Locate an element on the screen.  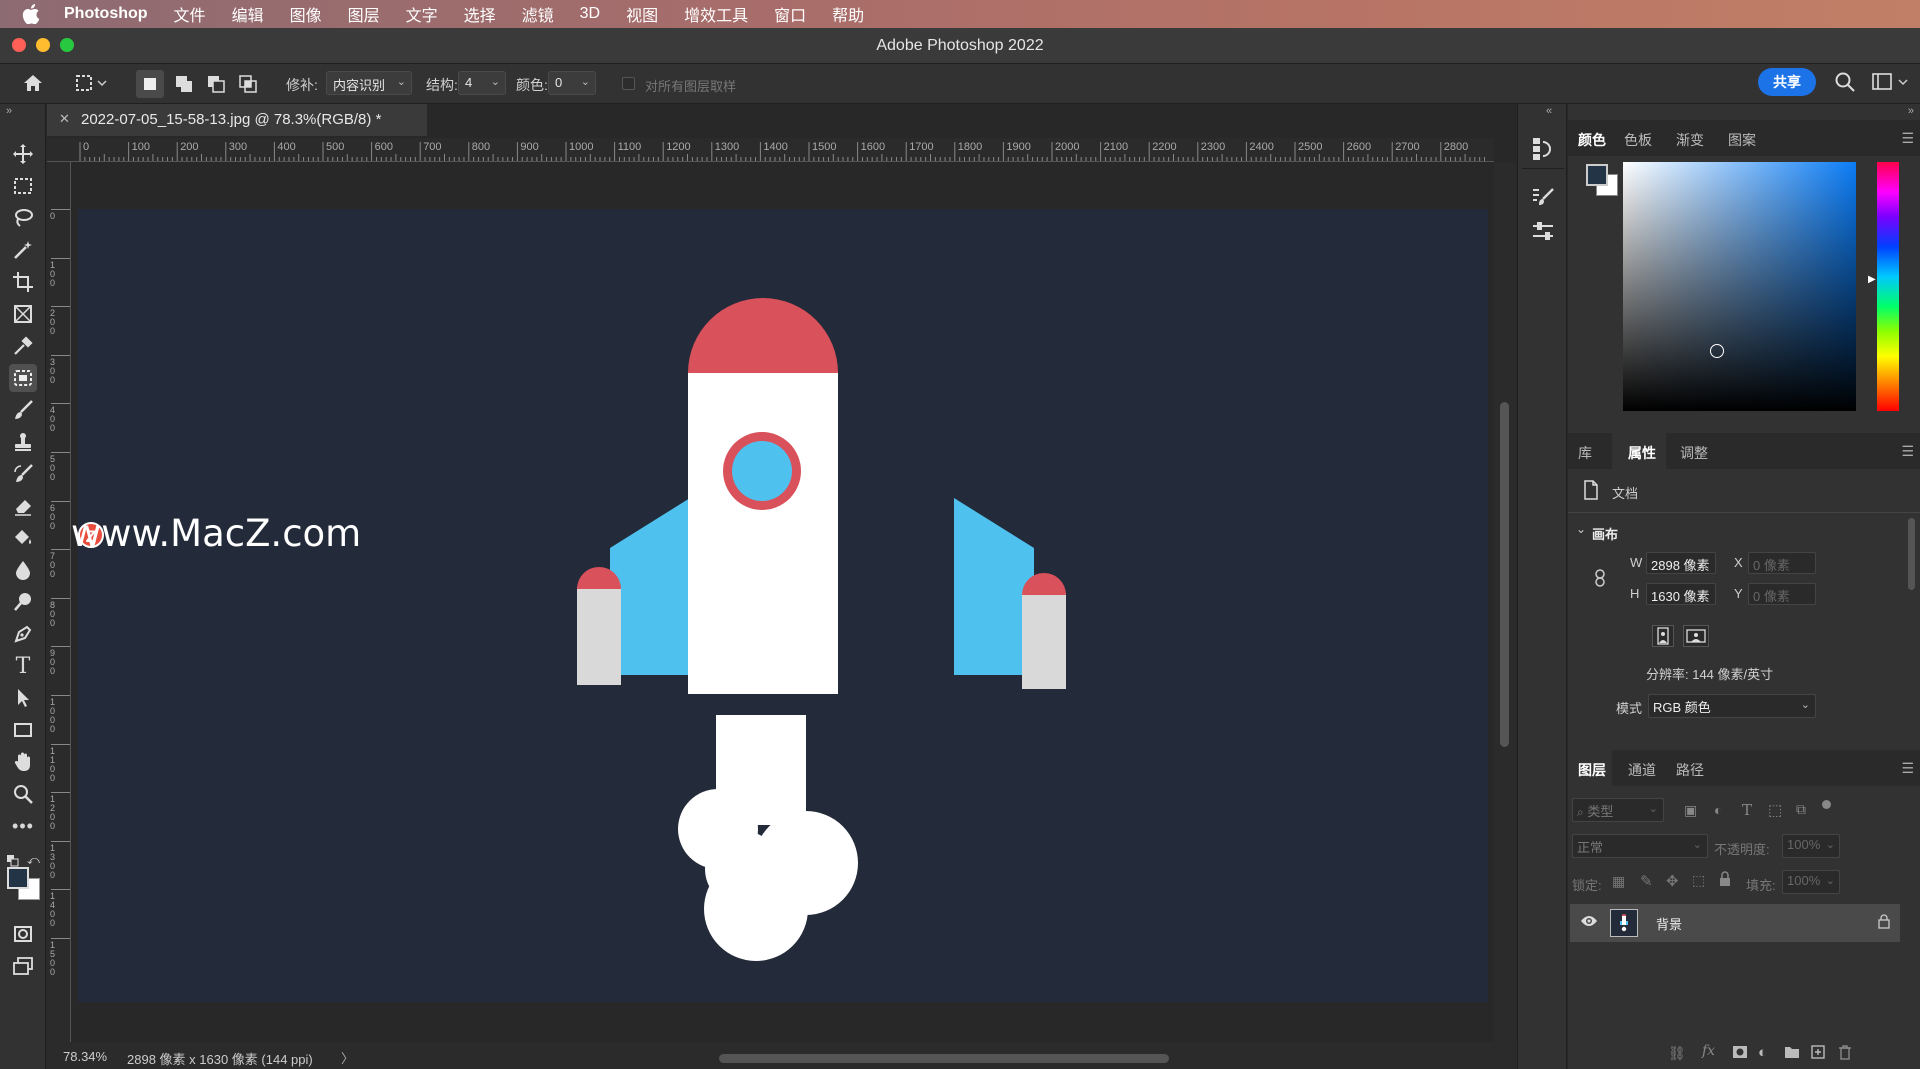
filter-type-layers-icon: T is located at coordinates (1747, 810).